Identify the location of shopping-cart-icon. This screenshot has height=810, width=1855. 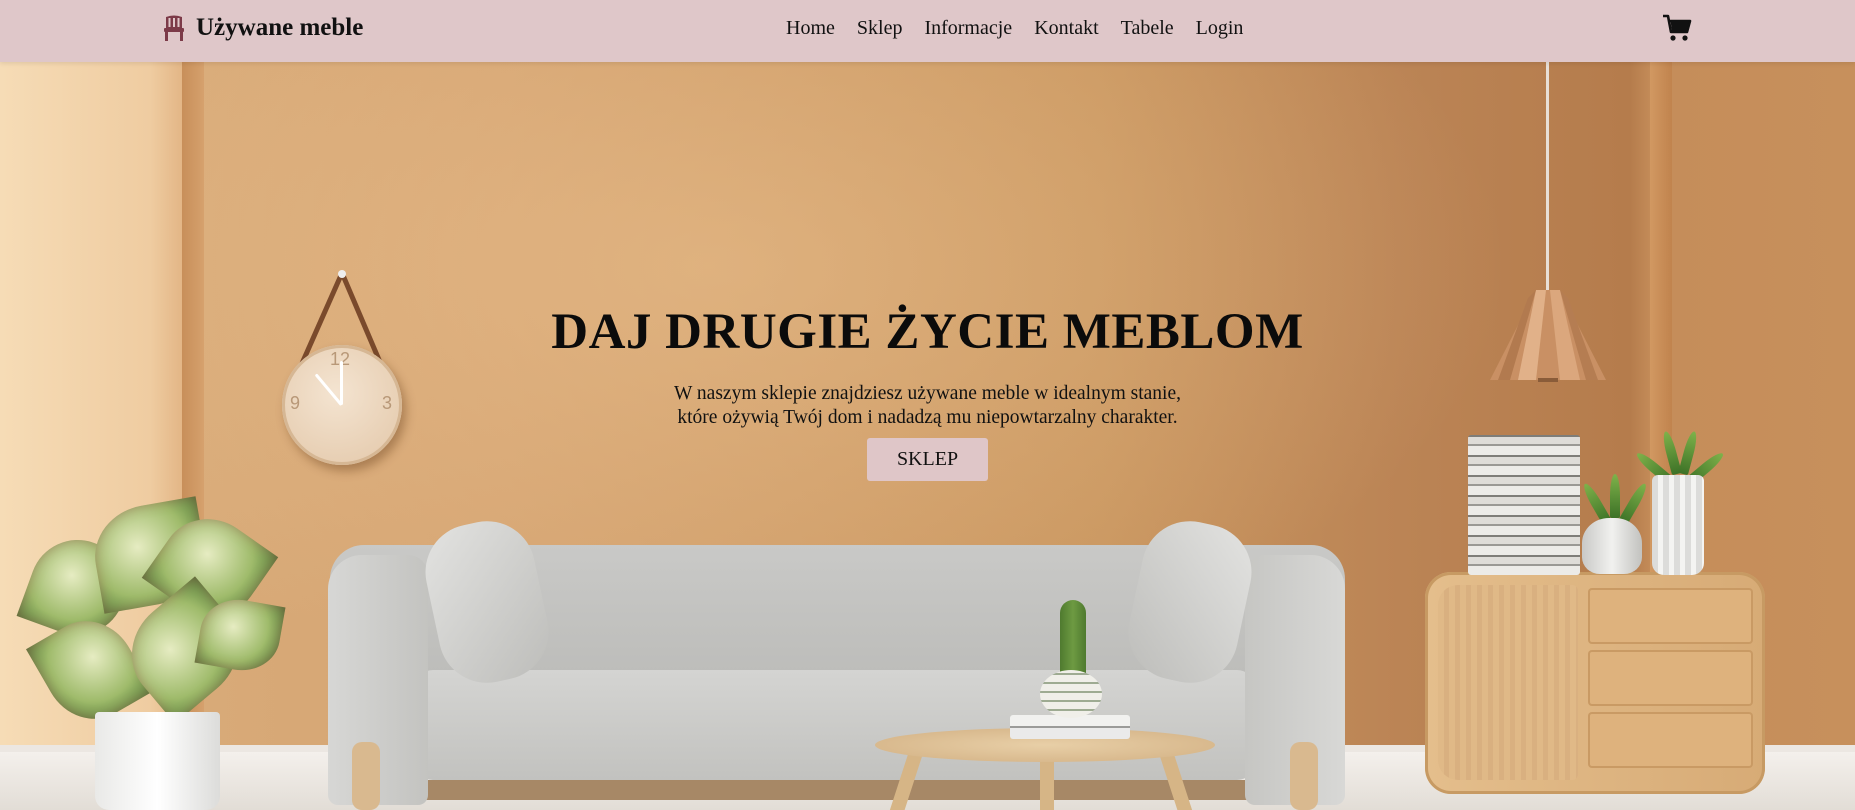
(1677, 28).